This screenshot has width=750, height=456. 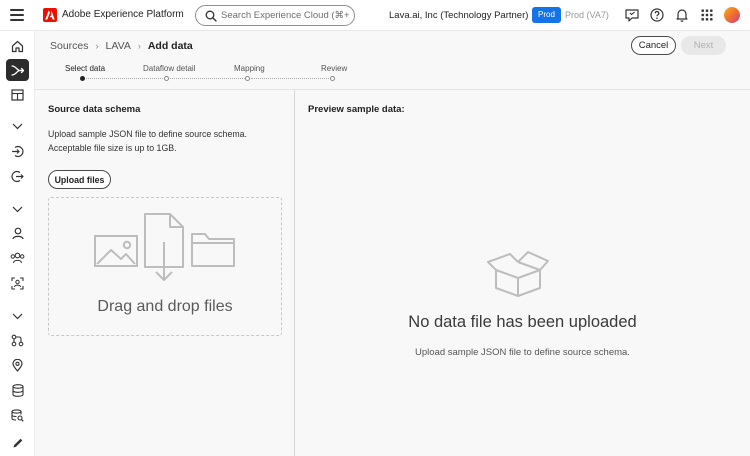 I want to click on adobe-logo-icon, so click(x=50, y=15).